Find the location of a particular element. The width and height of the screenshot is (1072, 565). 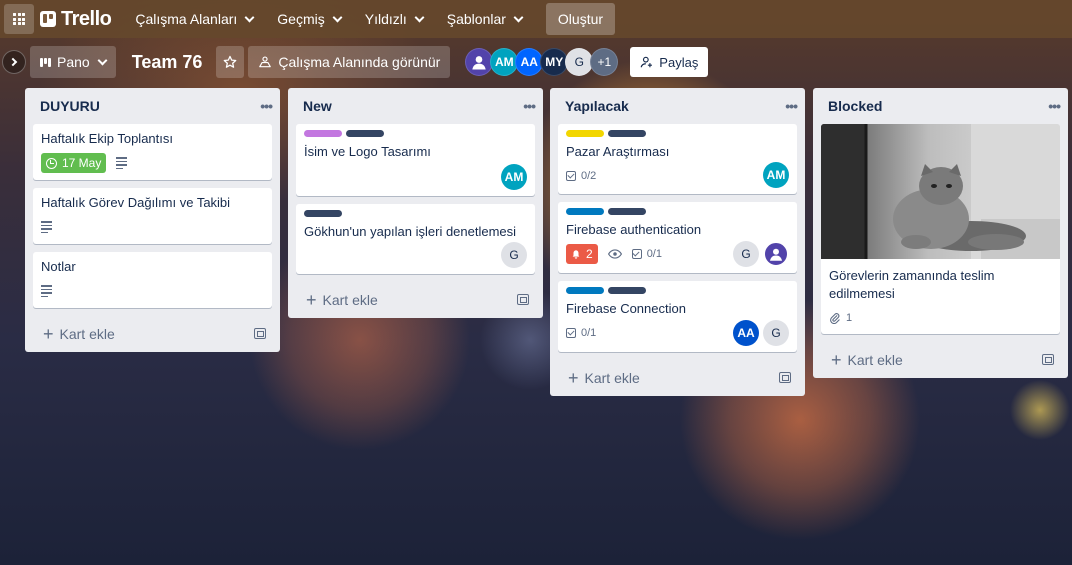

create-button: Oluştur is located at coordinates (580, 19).